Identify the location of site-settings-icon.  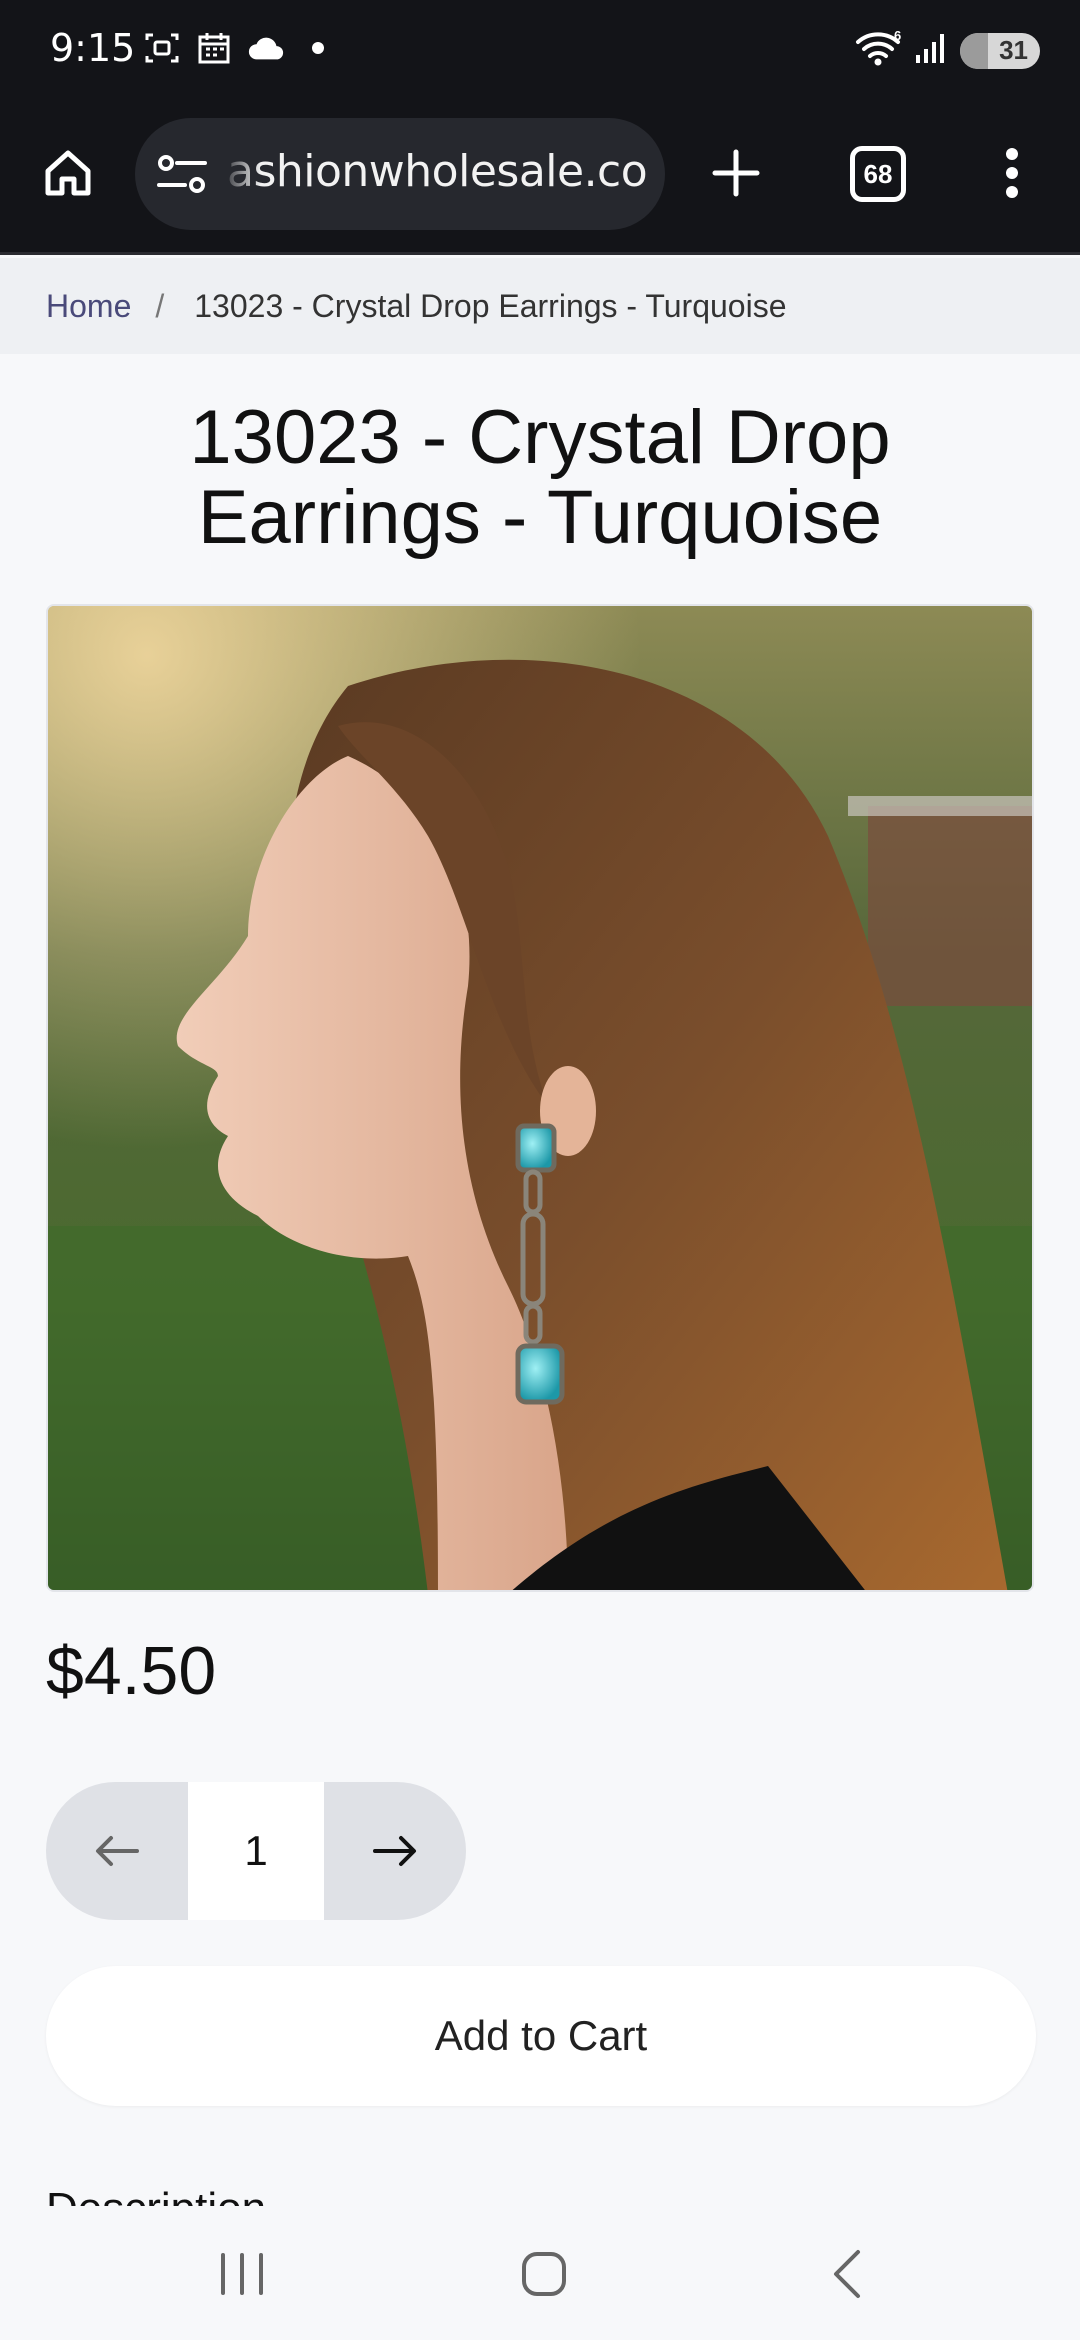
(182, 175).